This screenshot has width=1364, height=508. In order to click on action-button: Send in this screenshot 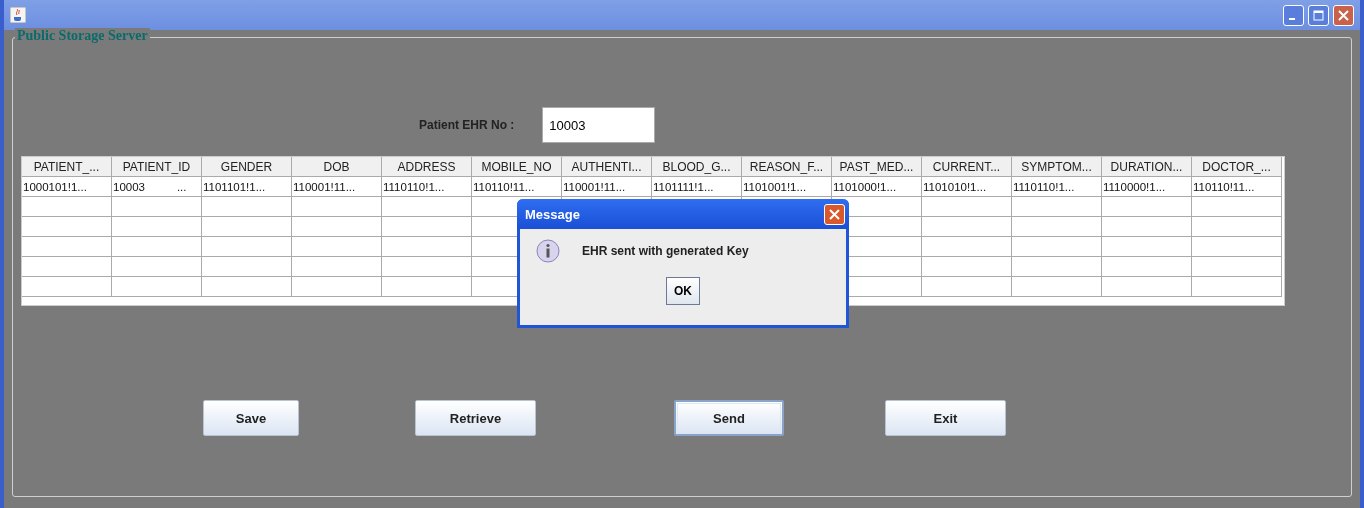, I will do `click(729, 418)`.